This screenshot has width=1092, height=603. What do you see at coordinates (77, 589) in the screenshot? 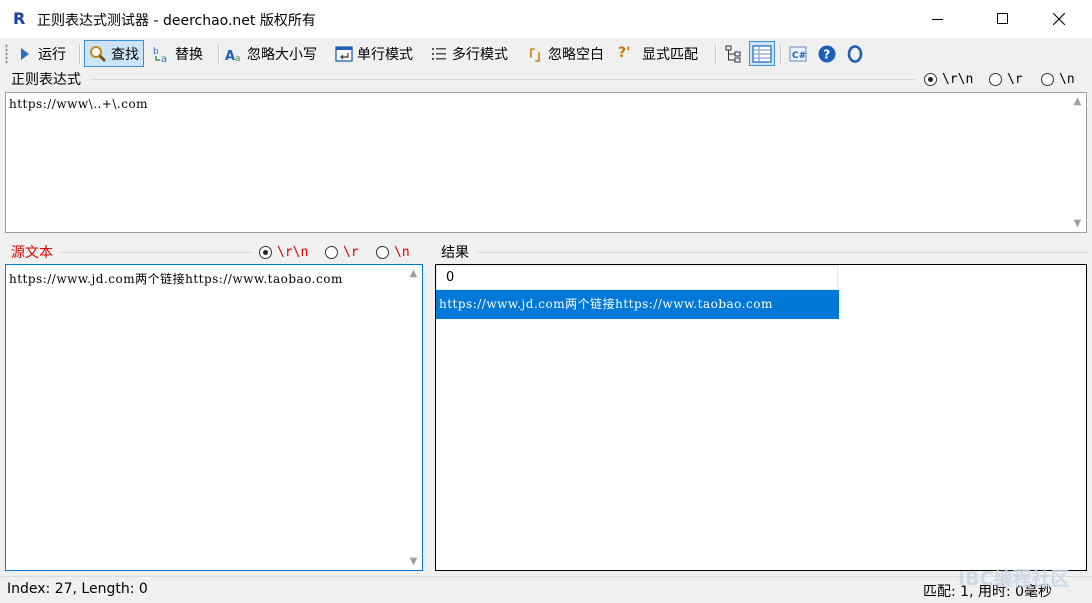
I see `status-index: Index: 27, Length: 0` at bounding box center [77, 589].